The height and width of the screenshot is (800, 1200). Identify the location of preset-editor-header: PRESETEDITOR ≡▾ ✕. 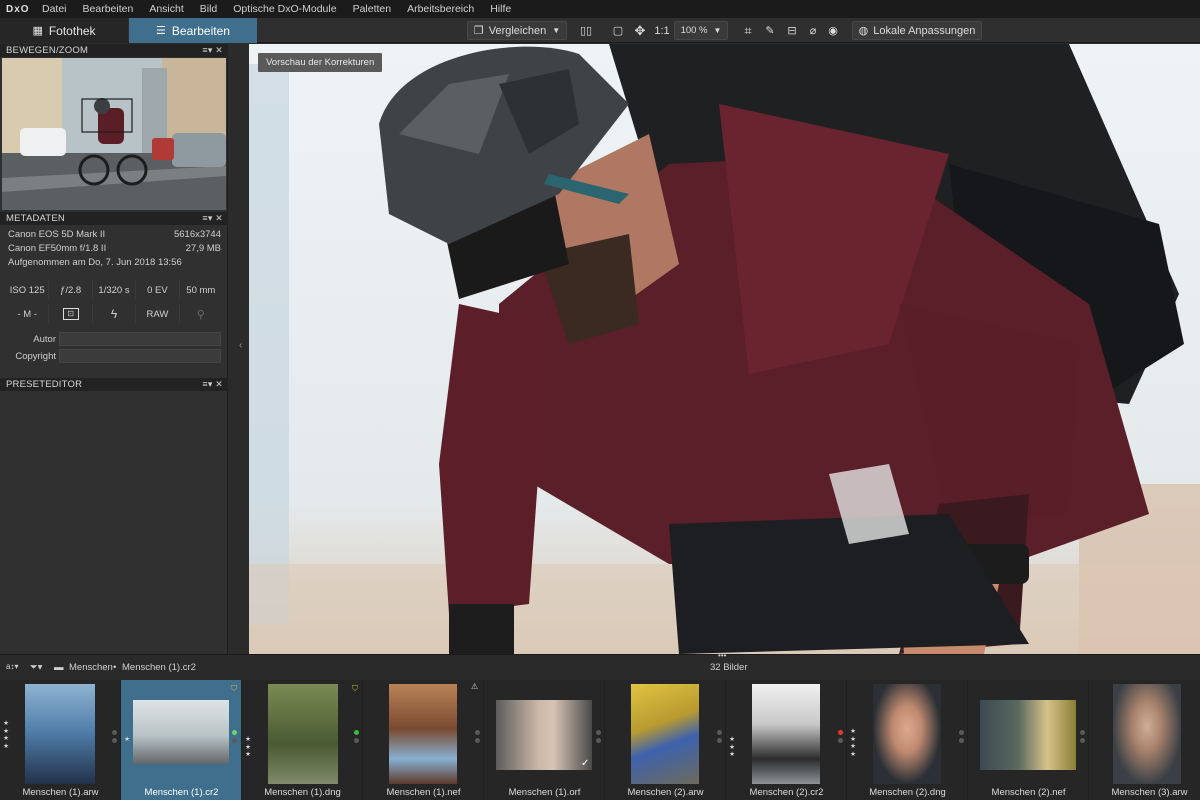
(114, 384).